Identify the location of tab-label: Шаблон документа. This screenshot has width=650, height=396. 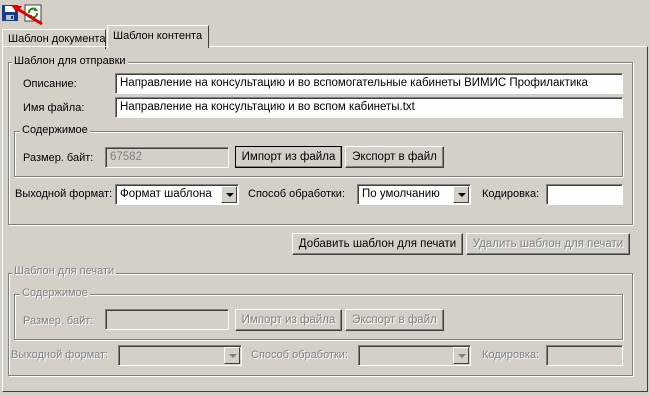
(57, 39).